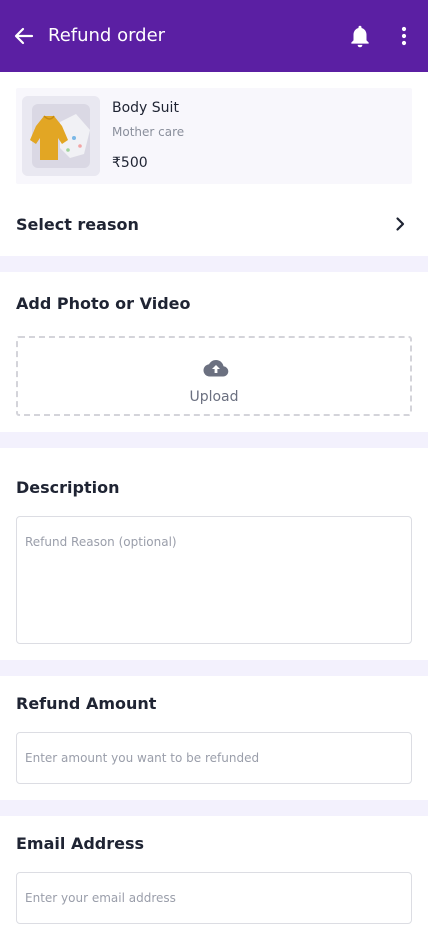 This screenshot has height=926, width=428. What do you see at coordinates (68, 487) in the screenshot?
I see `description-title: Description` at bounding box center [68, 487].